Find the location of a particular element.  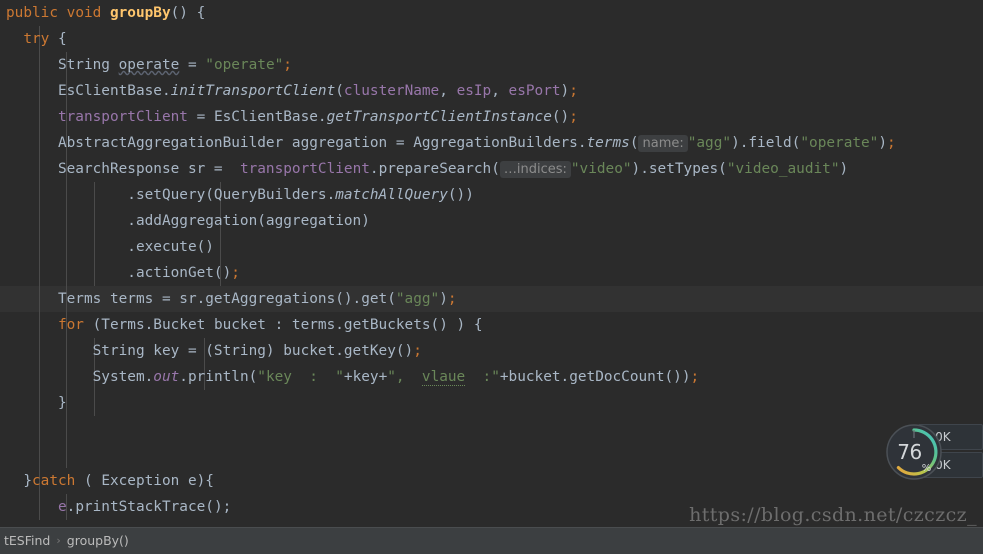

code-token: ( is located at coordinates (339, 91).